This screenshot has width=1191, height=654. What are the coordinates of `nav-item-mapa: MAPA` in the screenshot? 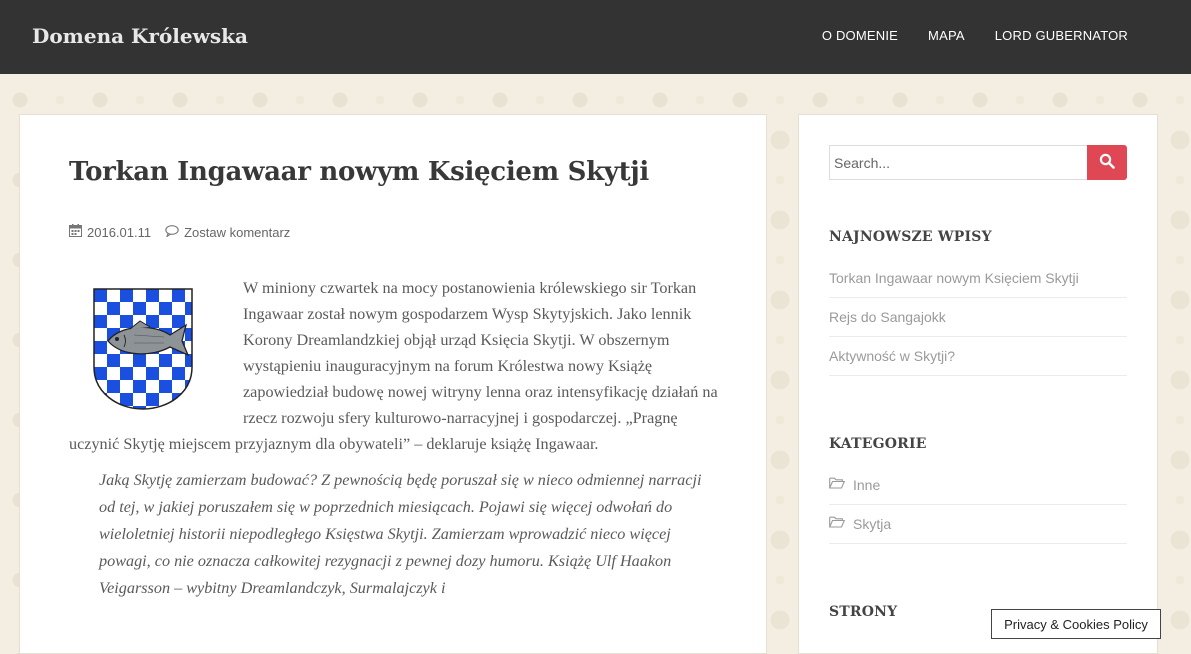 It's located at (946, 35).